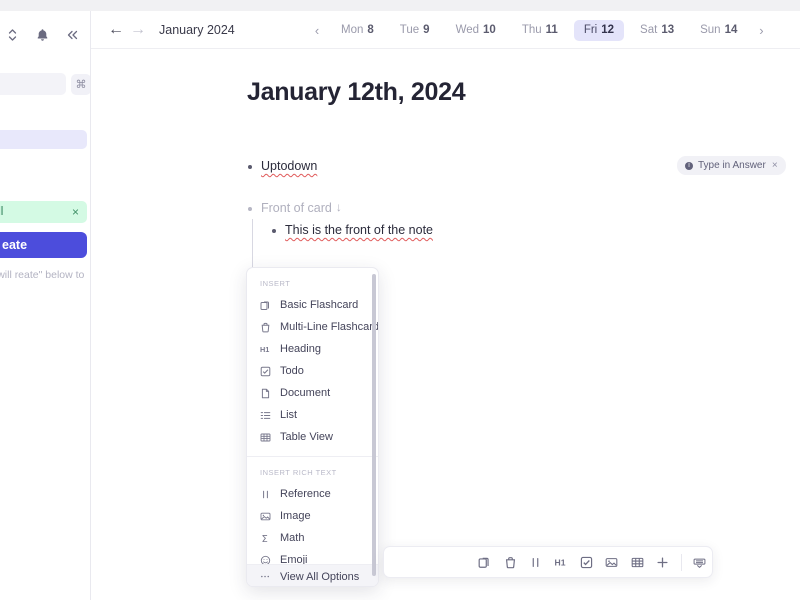 This screenshot has width=800, height=600. I want to click on page-title: January 12th, 2024, so click(356, 92).